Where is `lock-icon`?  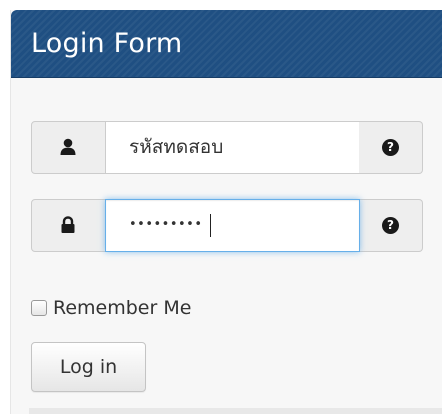
lock-icon is located at coordinates (68, 225).